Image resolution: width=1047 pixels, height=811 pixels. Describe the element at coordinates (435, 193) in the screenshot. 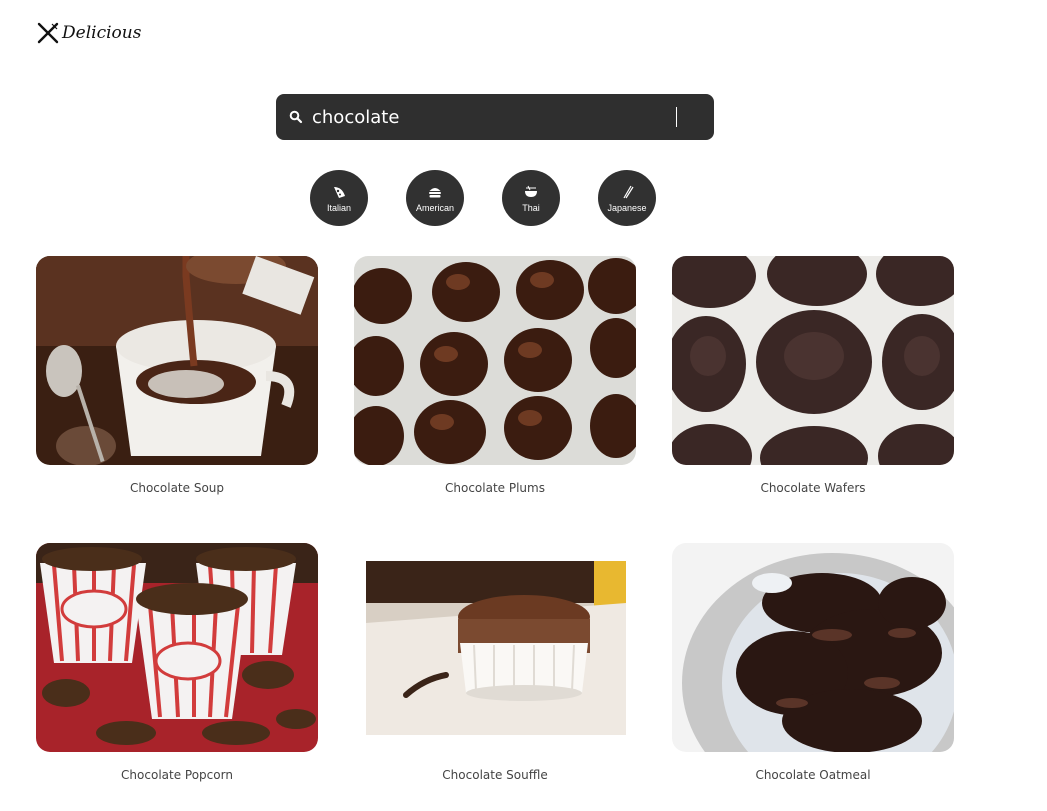

I see `burger-icon` at that location.